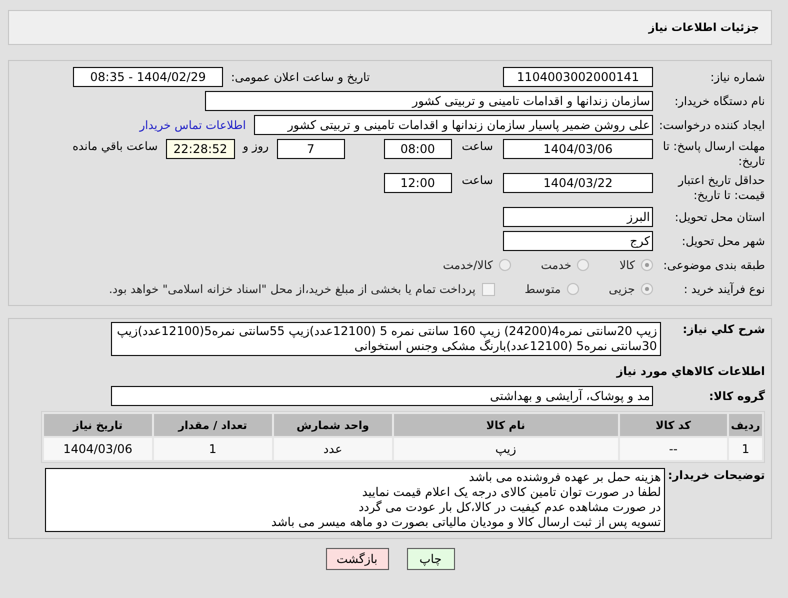 This screenshot has width=788, height=598. I want to click on text-field: البرز, so click(578, 217).